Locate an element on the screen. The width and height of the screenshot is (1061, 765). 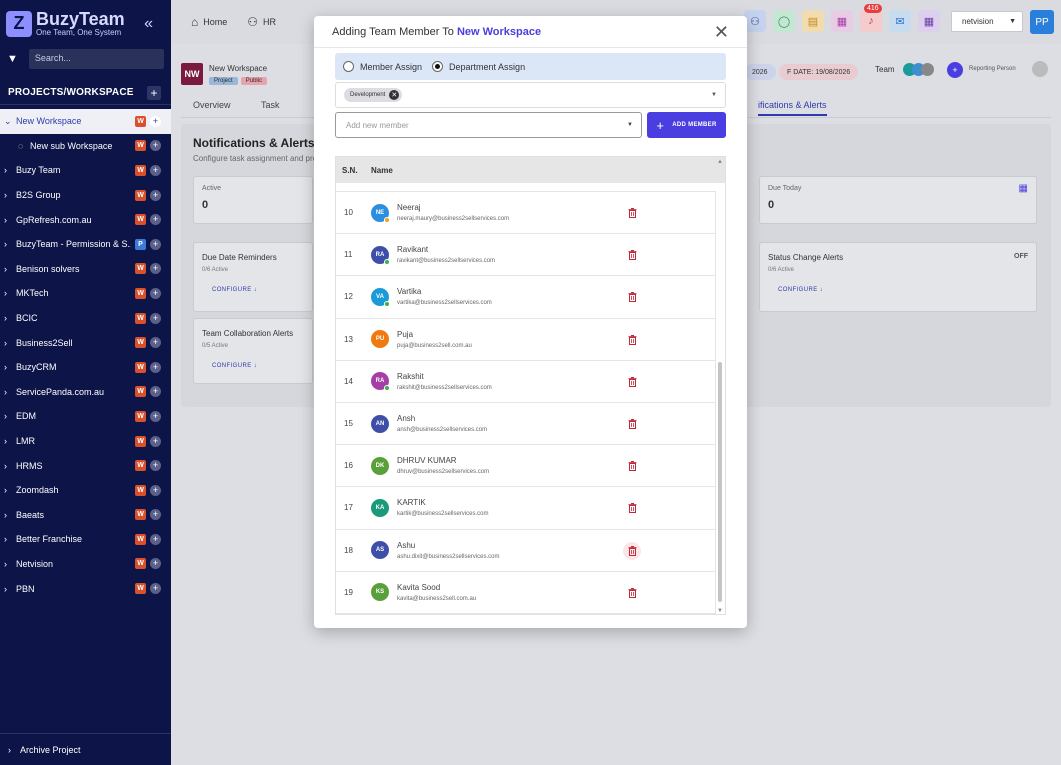
add-member-button: + ADD MEMBER is located at coordinates (686, 125).